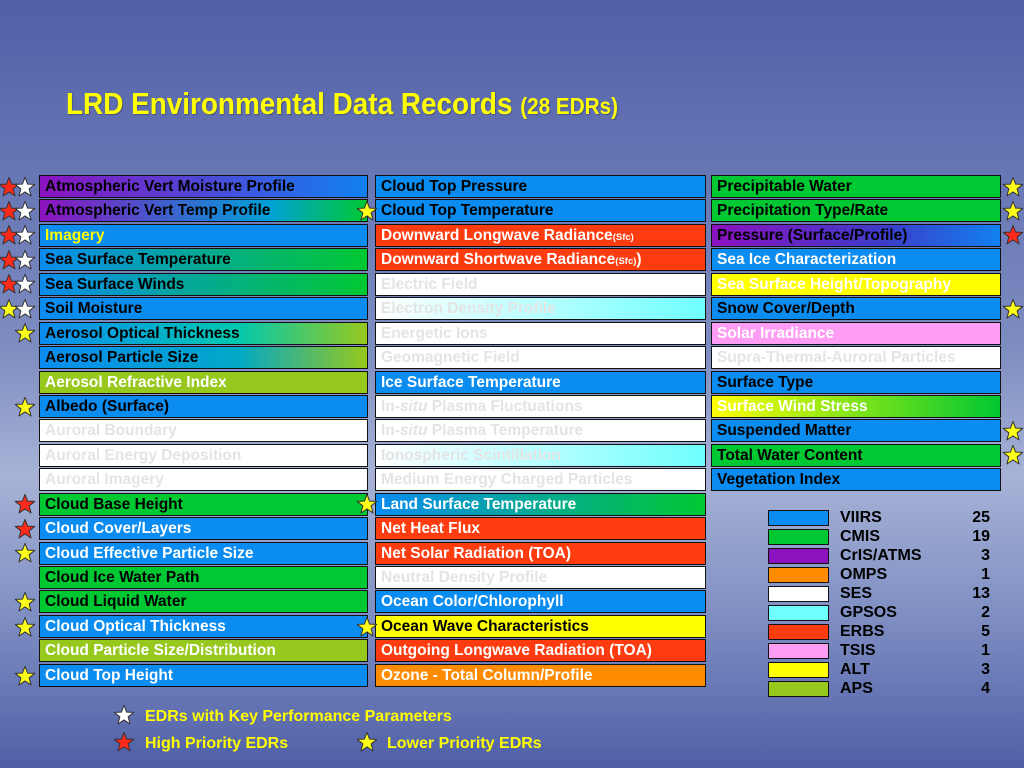 This screenshot has width=1024, height=768. I want to click on edr-cell: Sea Surface Winds, so click(203, 284).